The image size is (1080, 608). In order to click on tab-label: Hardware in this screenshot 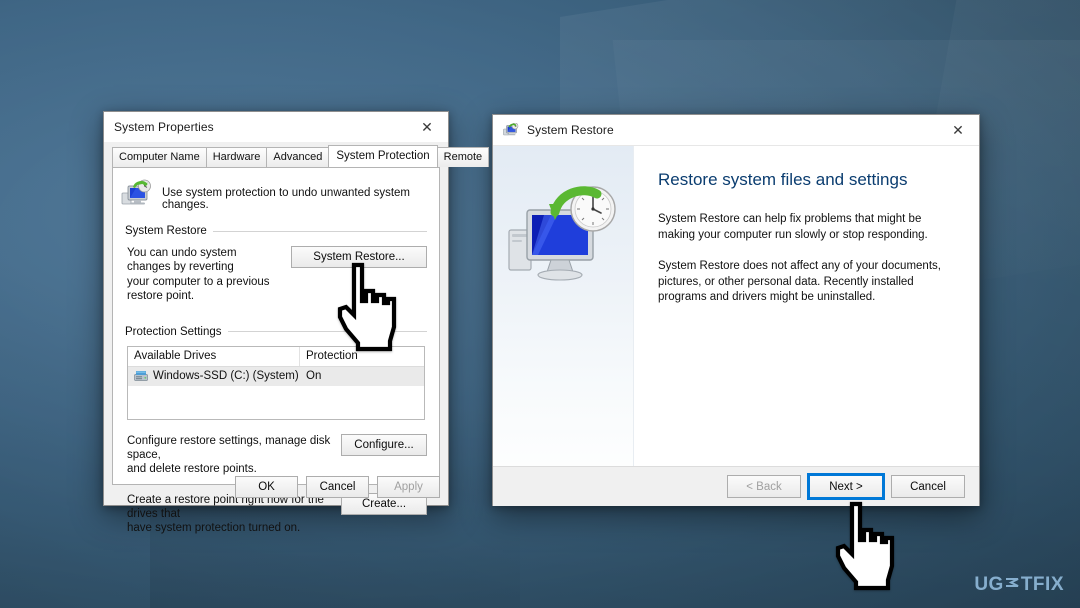, I will do `click(236, 157)`.